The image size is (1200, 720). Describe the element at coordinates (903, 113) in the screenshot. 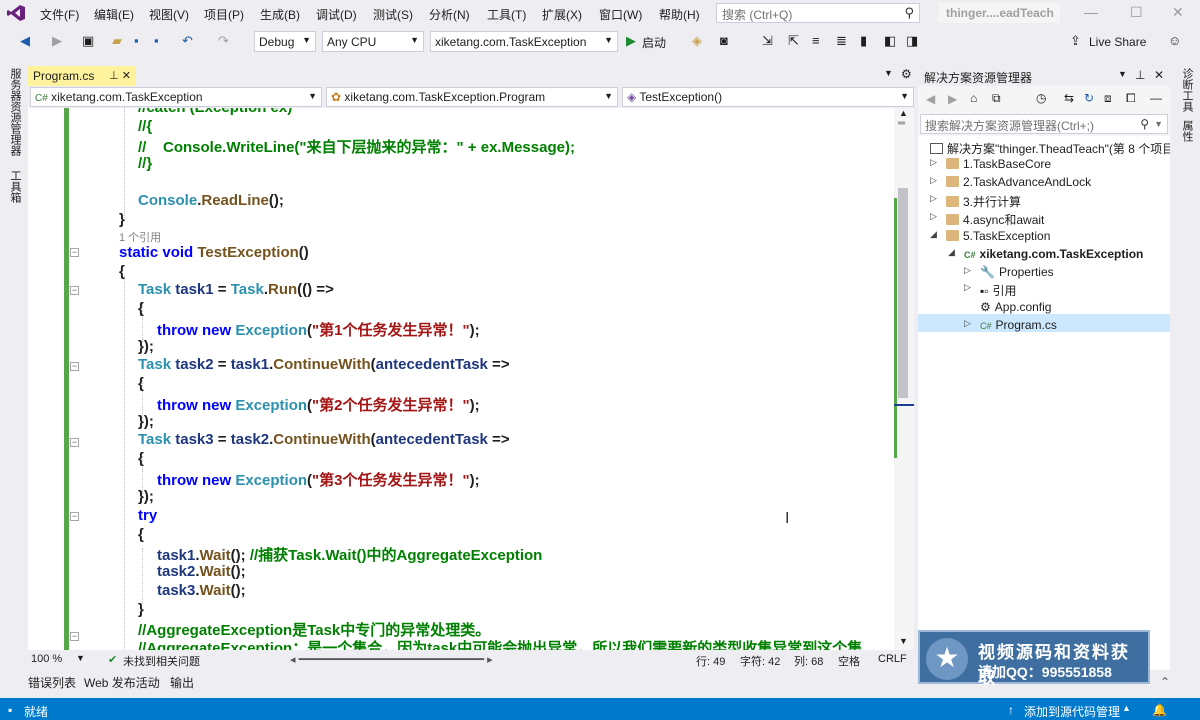

I see `scroll-up-icon: ▲` at that location.